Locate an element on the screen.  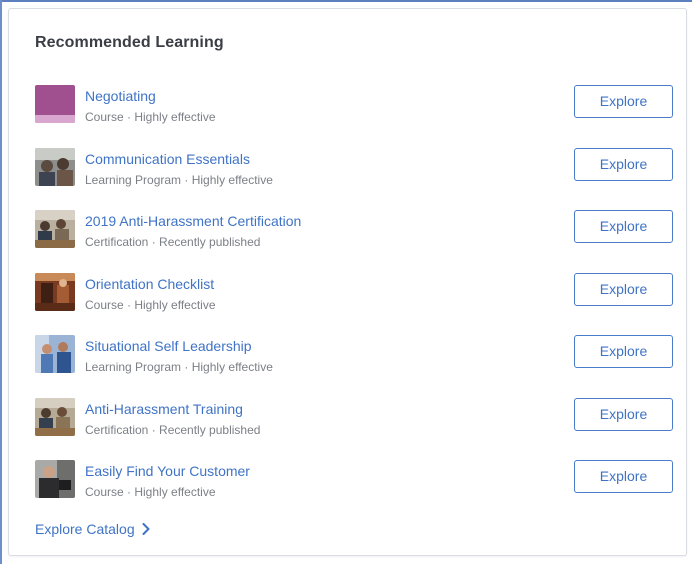
negotiating-thumbnail-image is located at coordinates (55, 104).